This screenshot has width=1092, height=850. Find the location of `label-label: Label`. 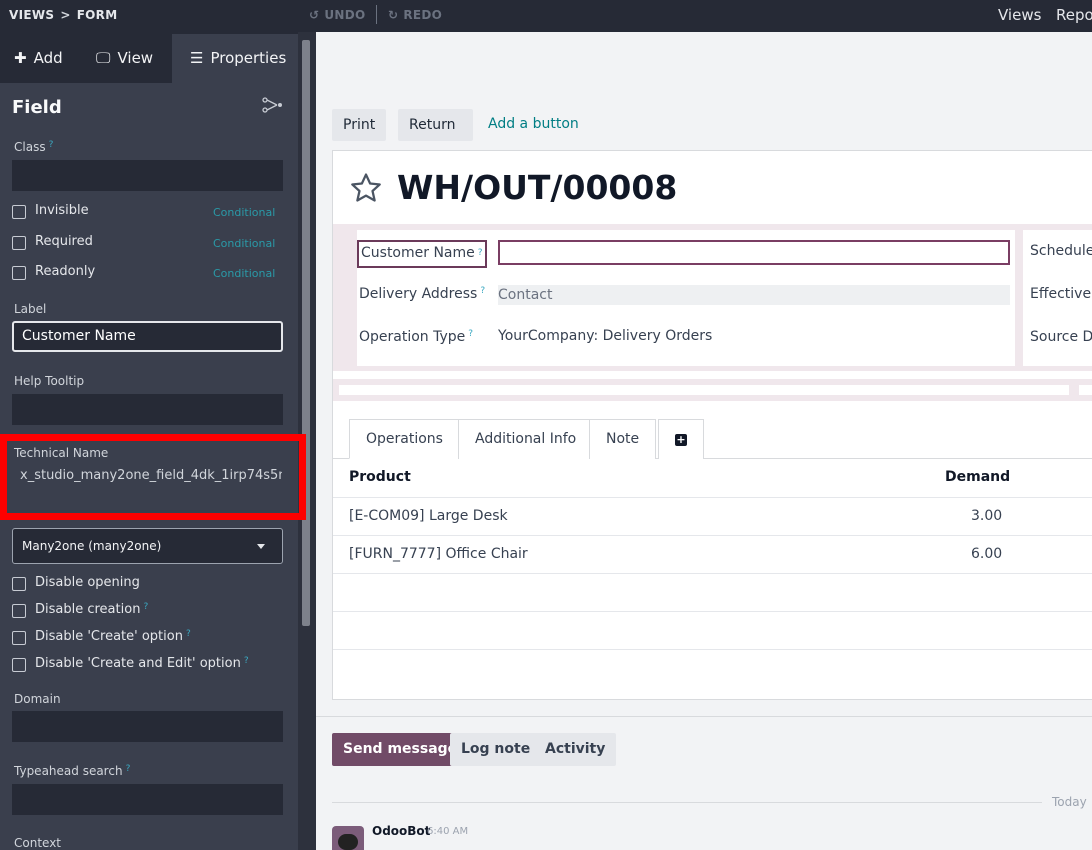

label-label: Label is located at coordinates (30, 309).